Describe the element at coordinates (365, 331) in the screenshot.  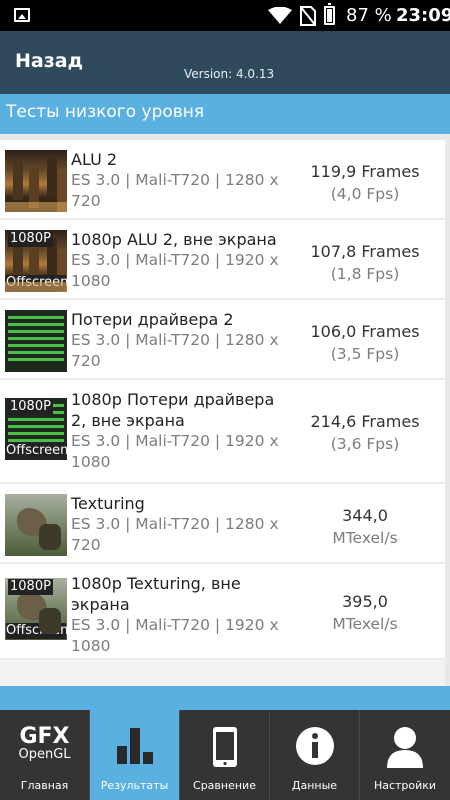
I see `test-score: 106,0 Frames` at that location.